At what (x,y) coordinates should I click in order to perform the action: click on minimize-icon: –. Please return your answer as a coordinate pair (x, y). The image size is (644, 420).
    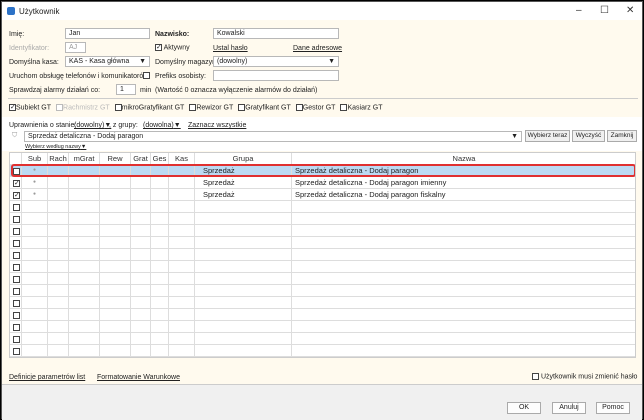
    Looking at the image, I should click on (579, 10).